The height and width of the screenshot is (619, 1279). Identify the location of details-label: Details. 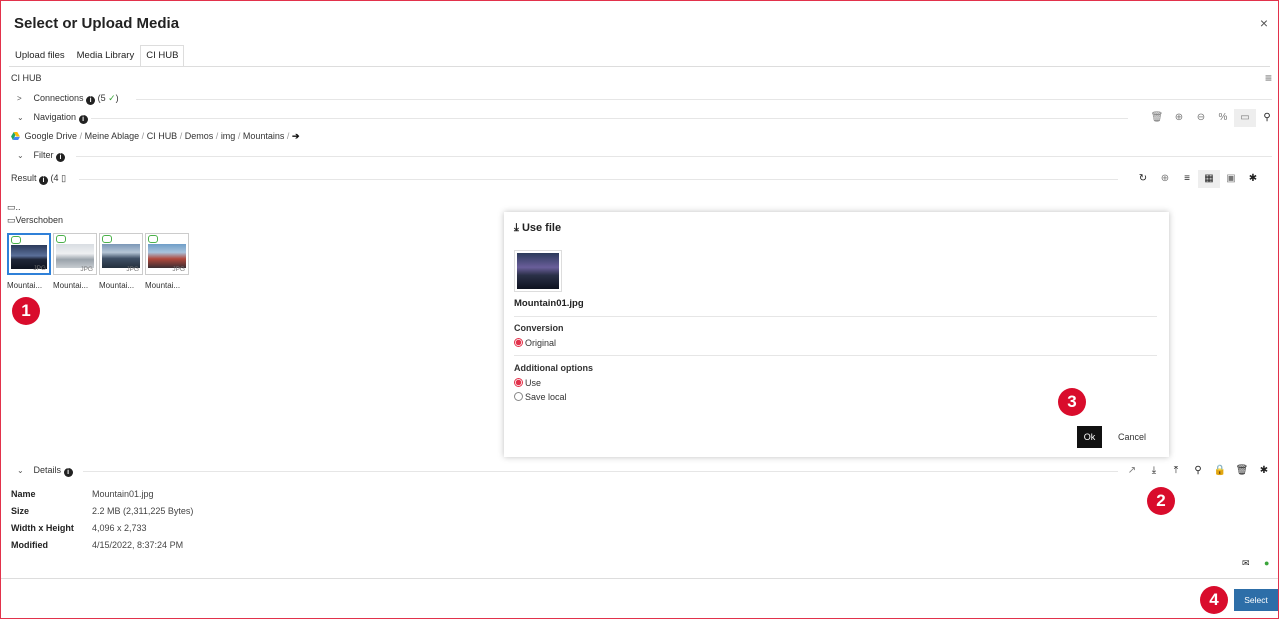
(47, 470).